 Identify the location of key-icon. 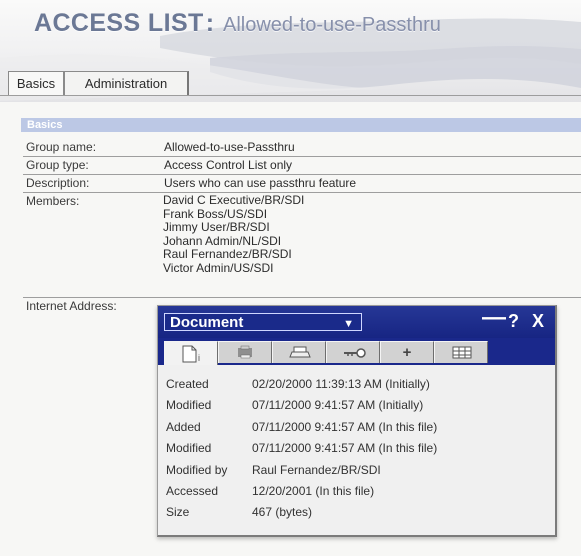
(355, 353).